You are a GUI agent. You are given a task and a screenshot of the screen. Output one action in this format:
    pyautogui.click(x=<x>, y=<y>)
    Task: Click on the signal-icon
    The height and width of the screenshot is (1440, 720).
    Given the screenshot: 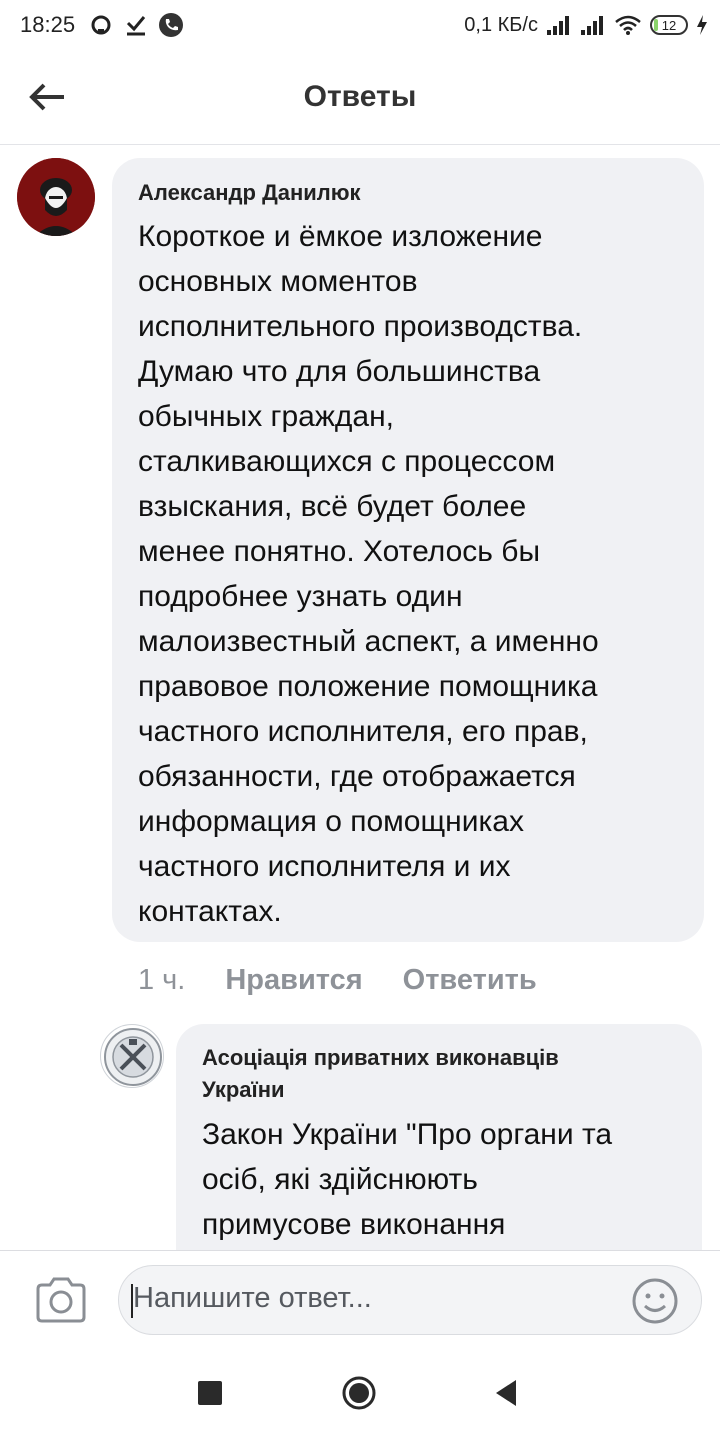 What is the action you would take?
    pyautogui.click(x=558, y=25)
    